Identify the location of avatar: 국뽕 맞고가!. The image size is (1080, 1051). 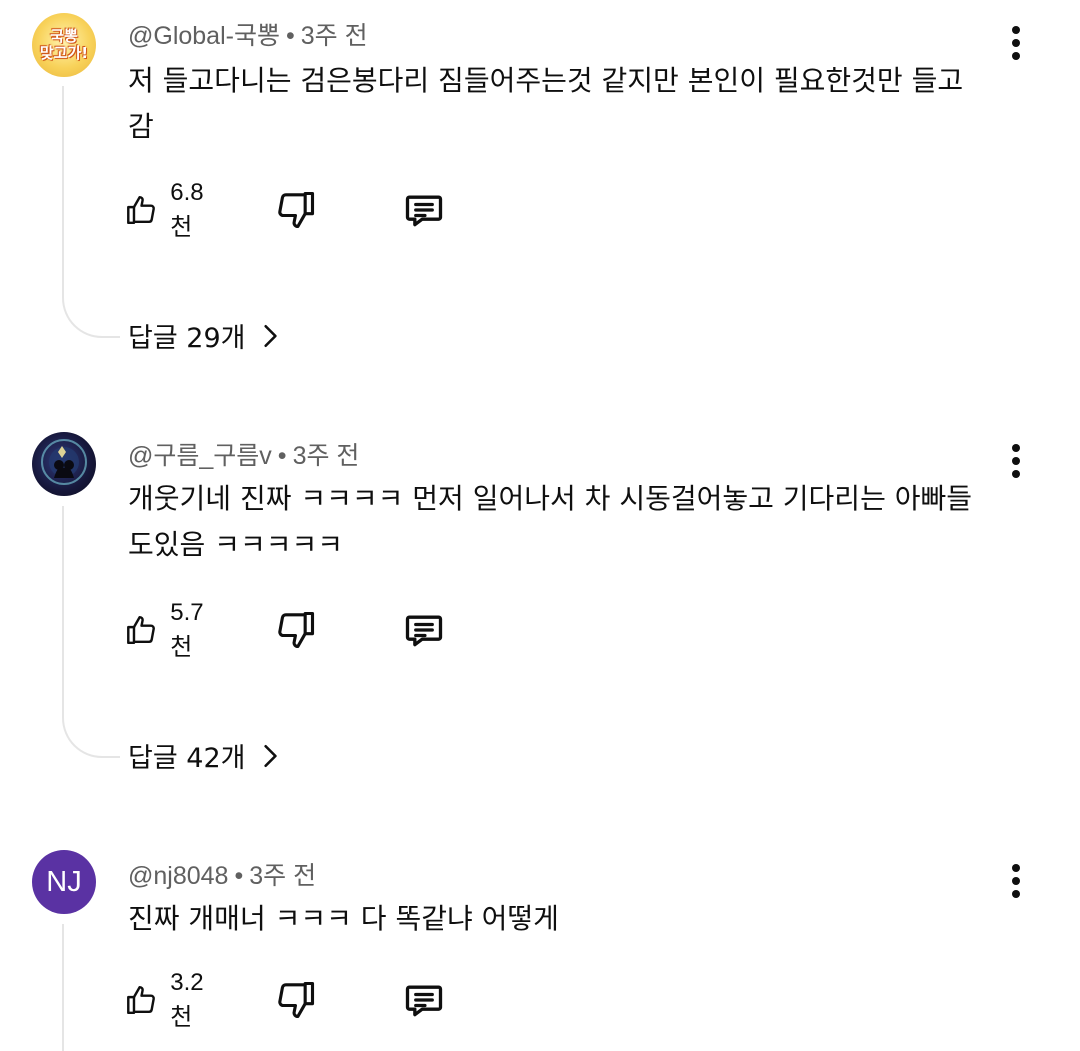
(64, 45).